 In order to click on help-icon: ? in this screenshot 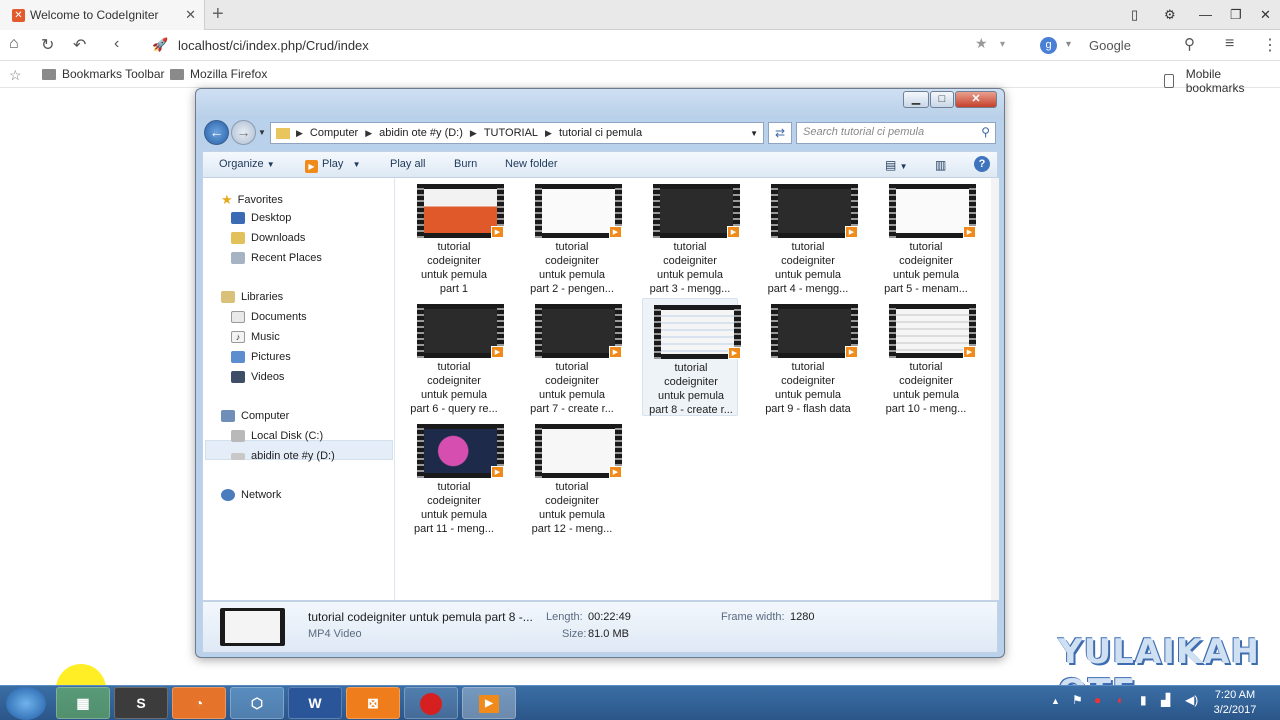, I will do `click(982, 164)`.